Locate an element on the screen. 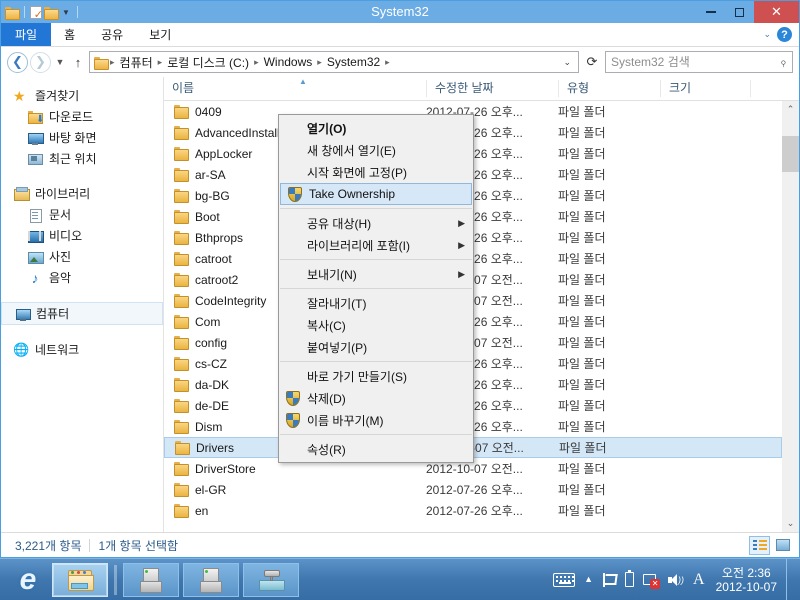 This screenshot has width=800, height=600. column-header-extra is located at coordinates (774, 88).